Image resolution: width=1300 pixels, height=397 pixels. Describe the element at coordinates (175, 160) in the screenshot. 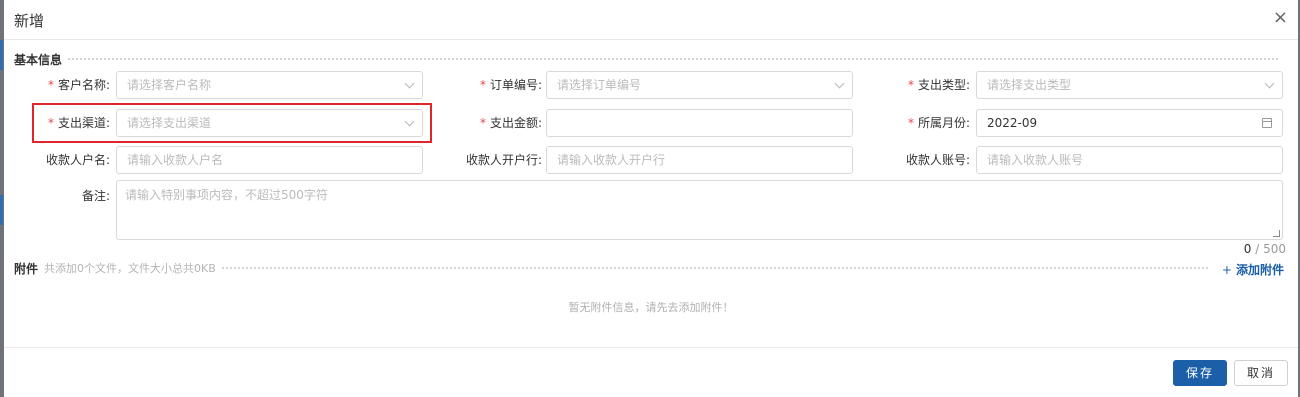

I see `payee-name-placeholder: 请输入收款人户名` at that location.